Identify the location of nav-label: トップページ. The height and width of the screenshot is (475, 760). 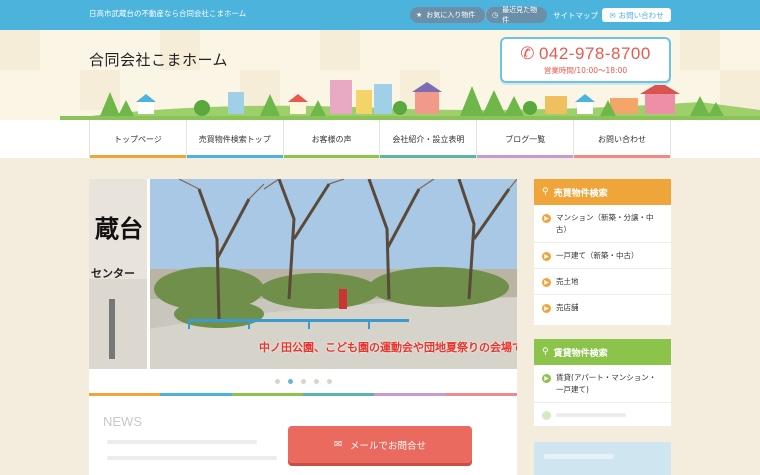
(137, 139).